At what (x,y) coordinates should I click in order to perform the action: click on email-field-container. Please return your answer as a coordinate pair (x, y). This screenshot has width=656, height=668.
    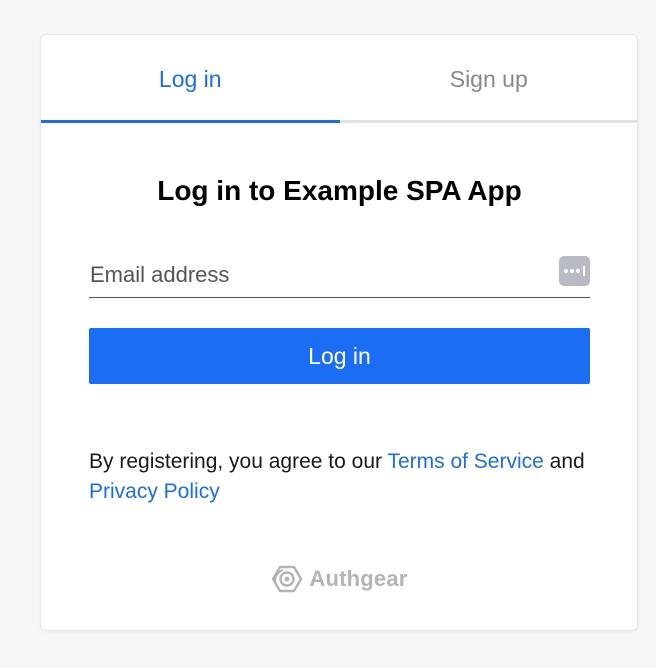
    Looking at the image, I should click on (339, 275).